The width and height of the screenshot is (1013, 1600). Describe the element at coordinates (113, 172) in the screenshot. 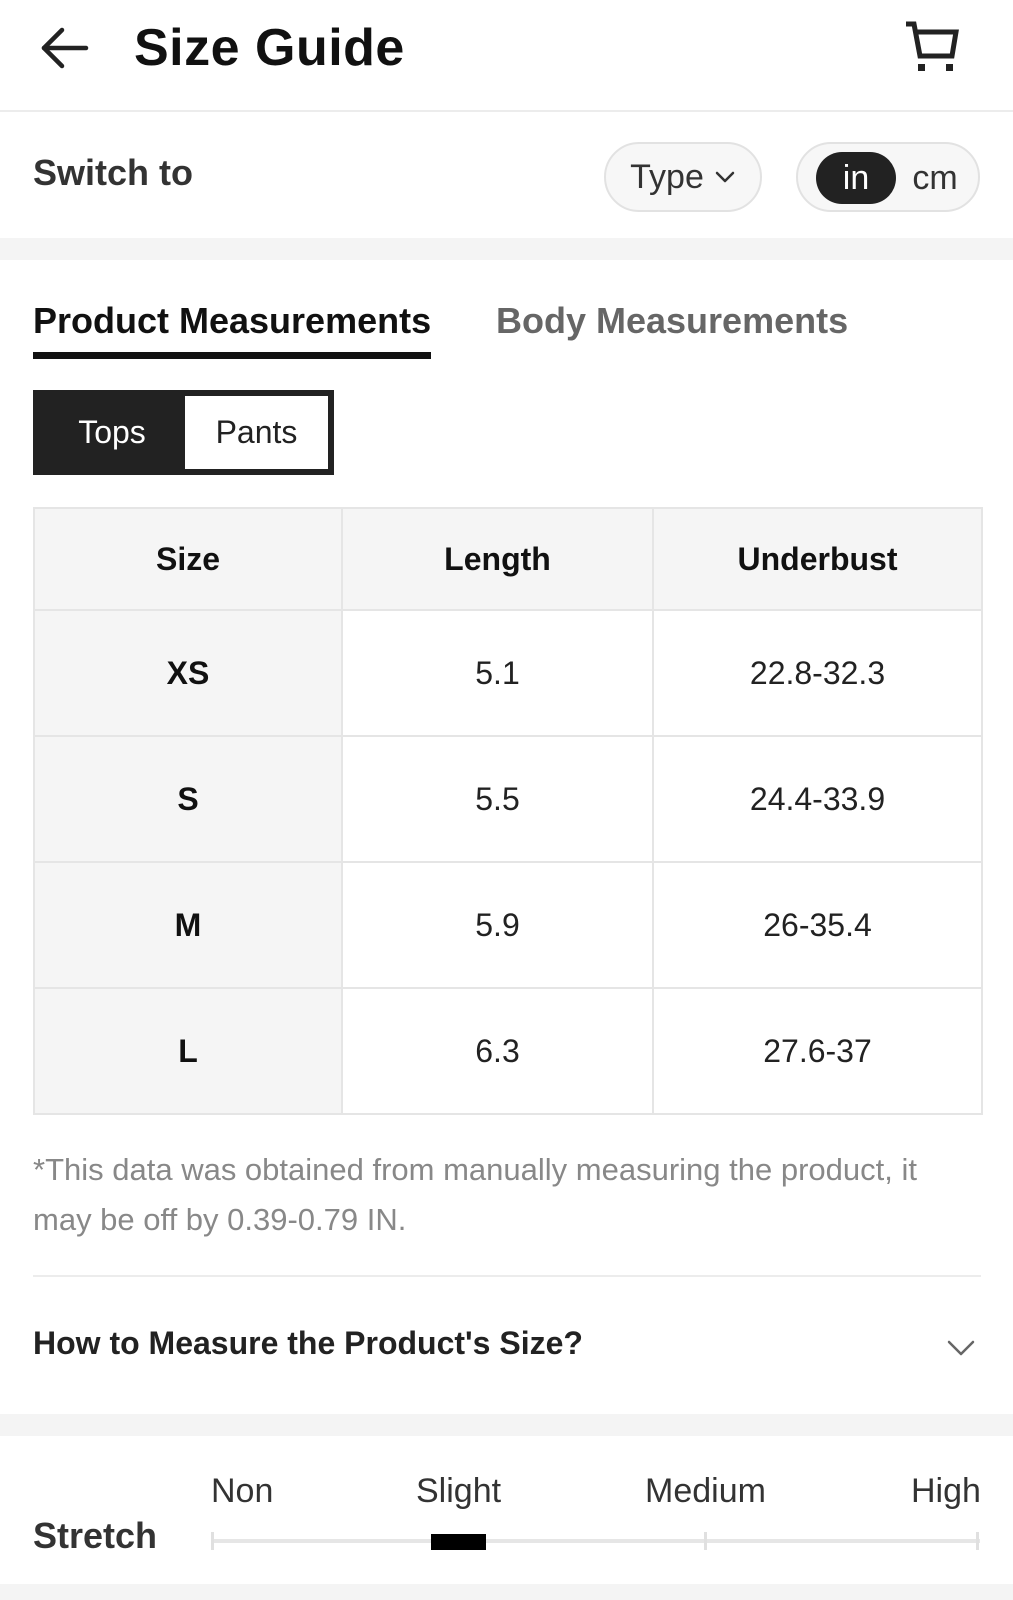

I see `switch-label: Switch to` at that location.